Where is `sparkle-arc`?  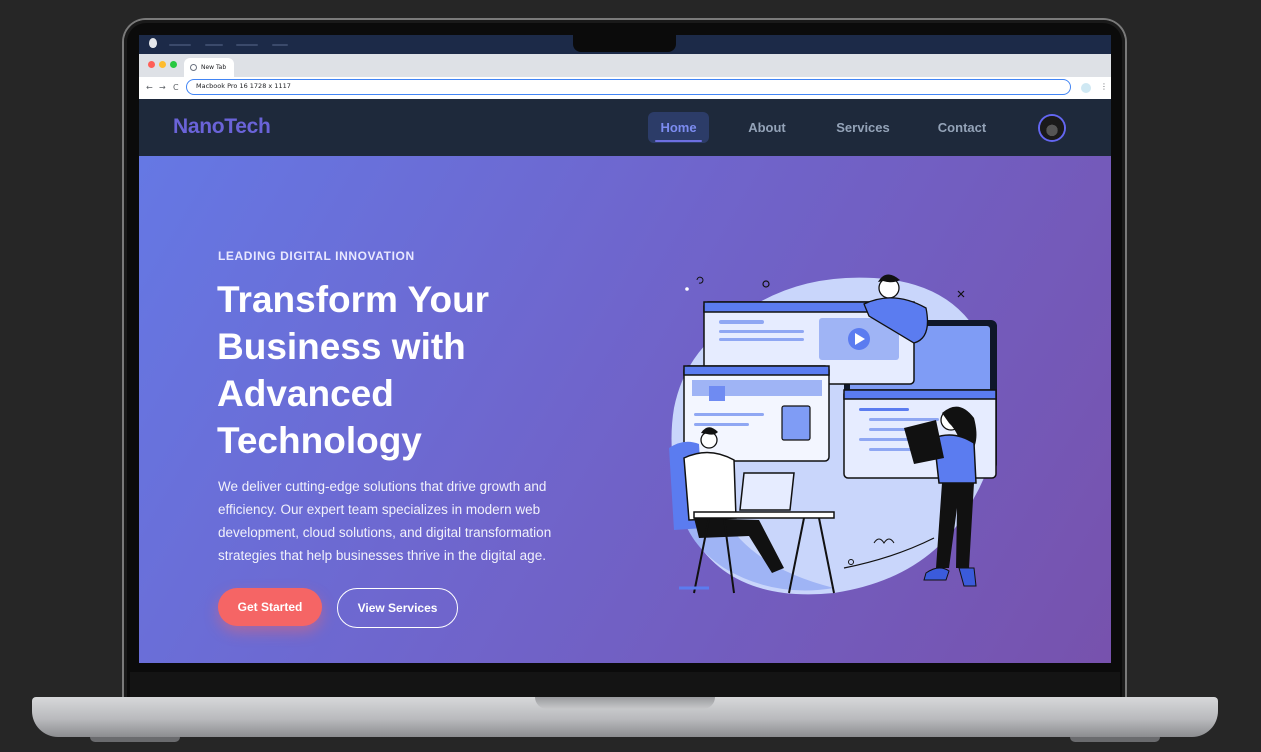 sparkle-arc is located at coordinates (700, 280).